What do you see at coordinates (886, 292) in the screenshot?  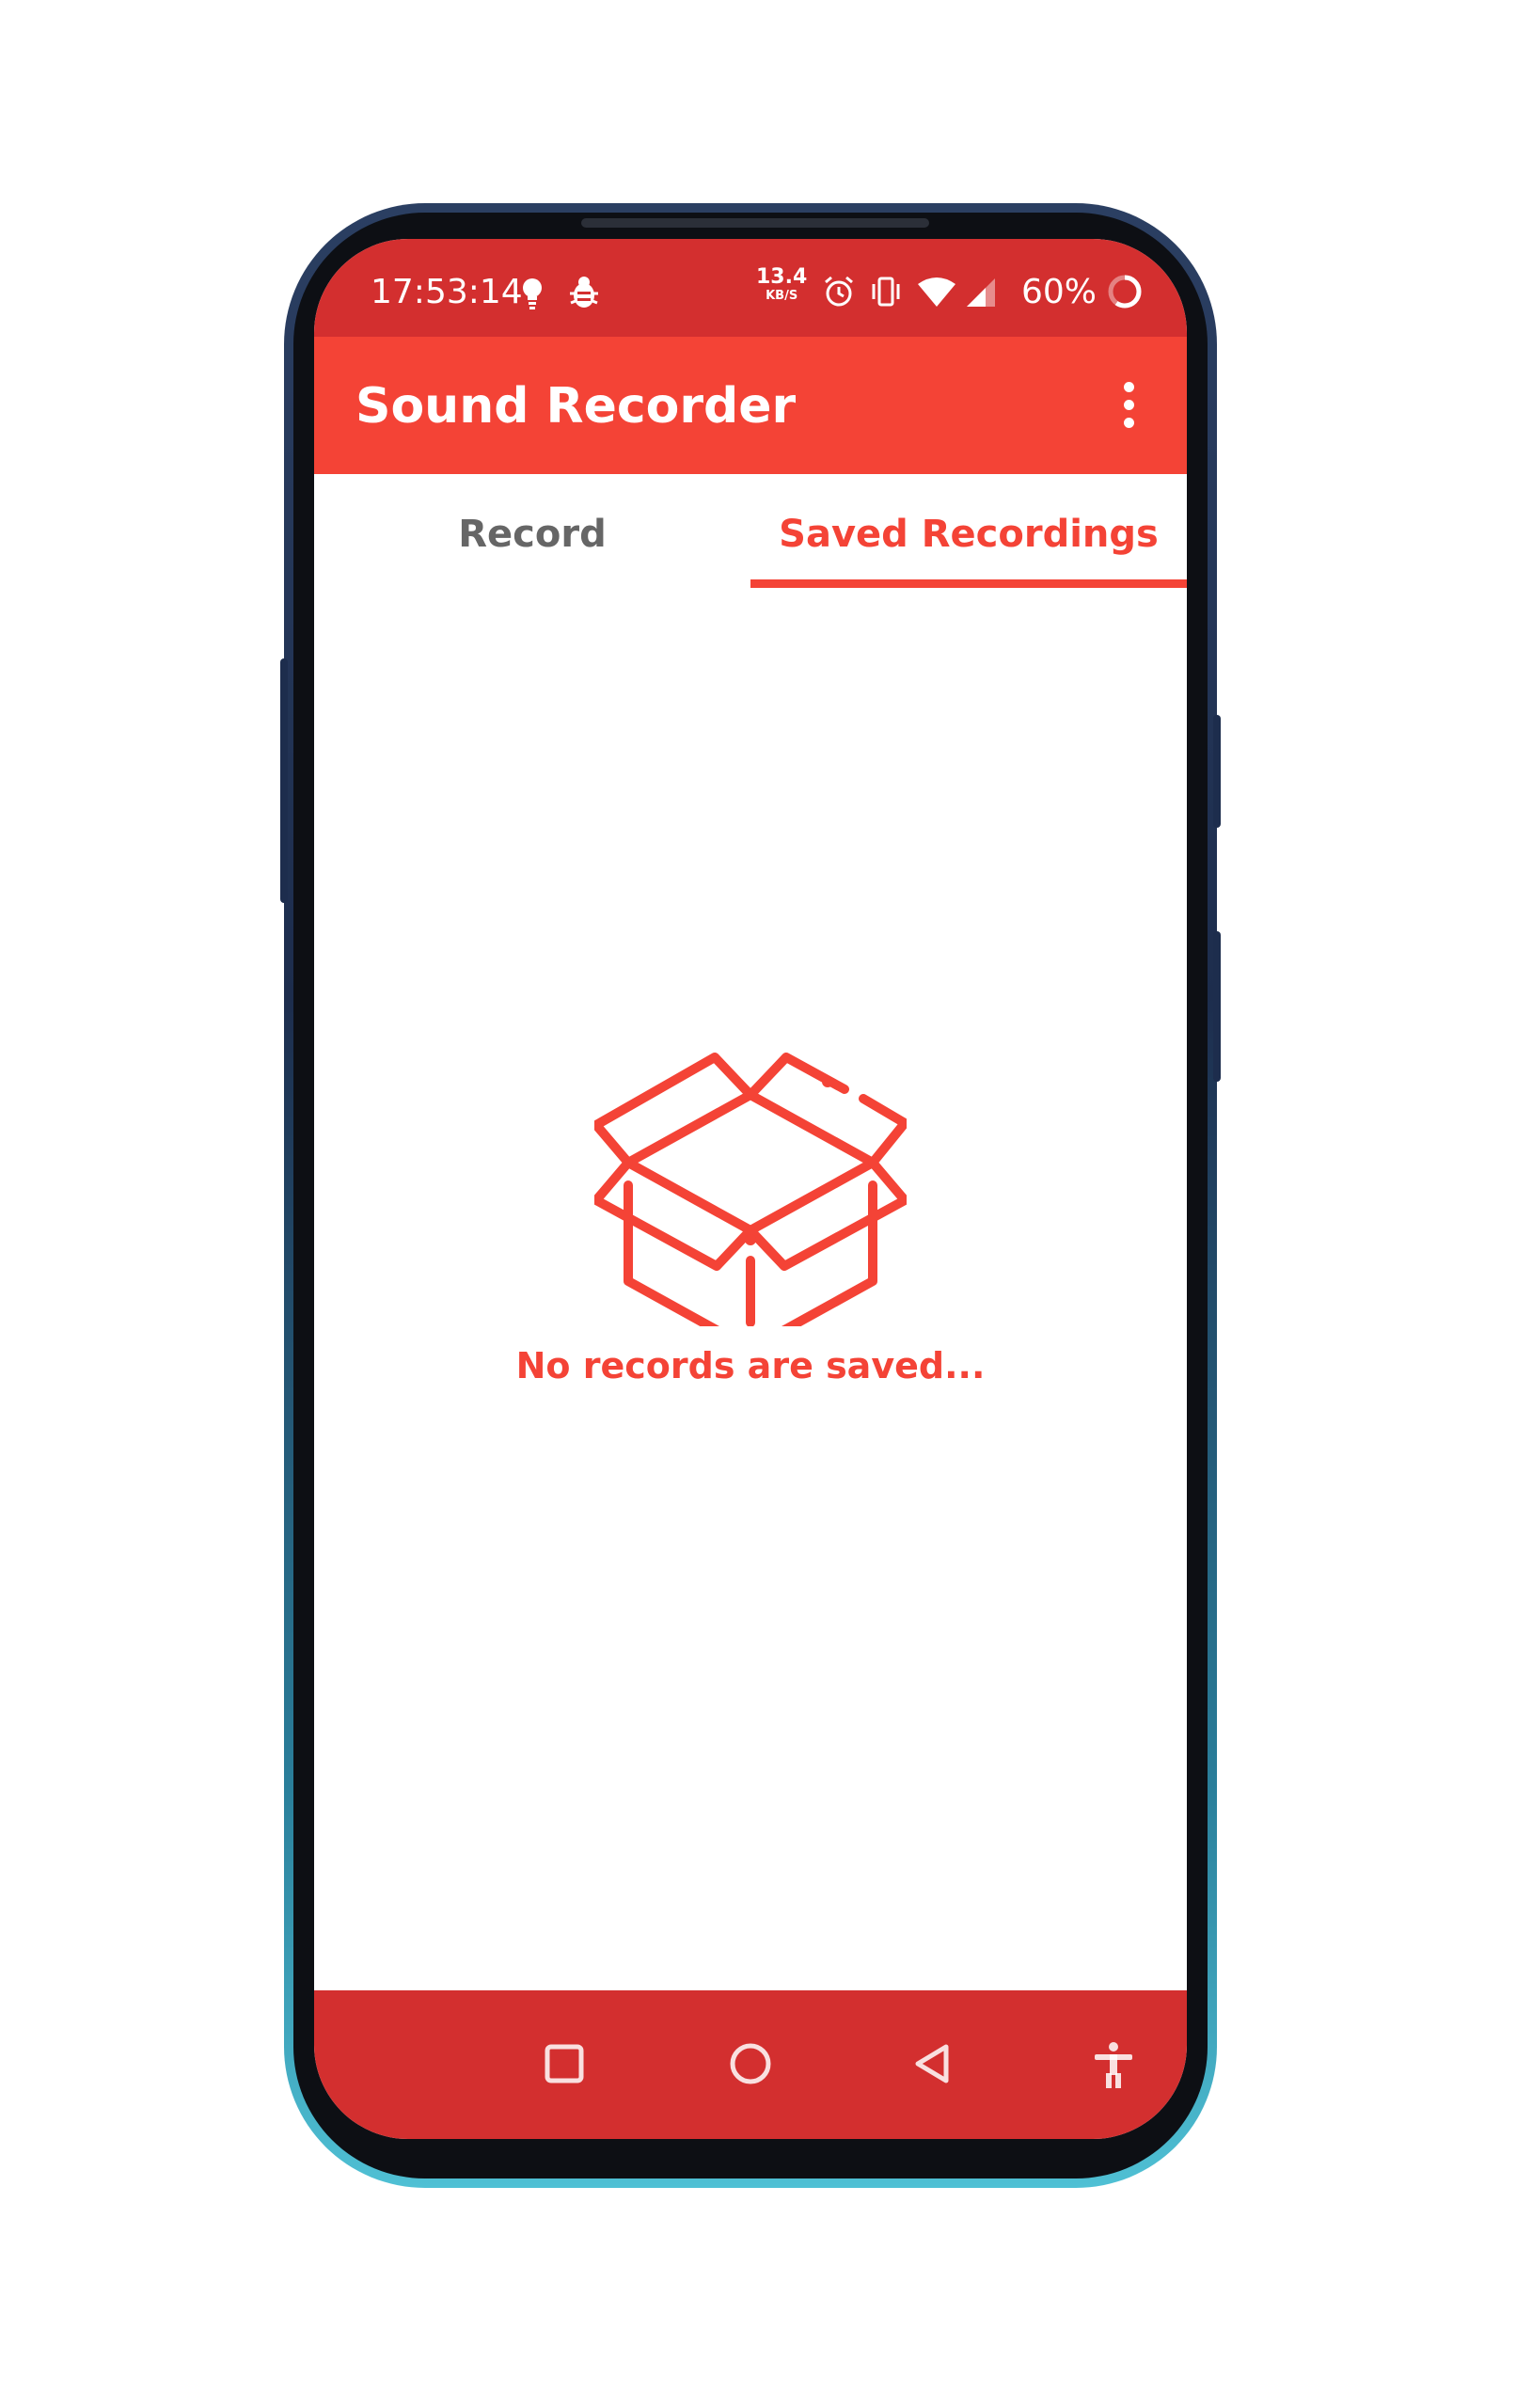 I see `vibrate-icon` at bounding box center [886, 292].